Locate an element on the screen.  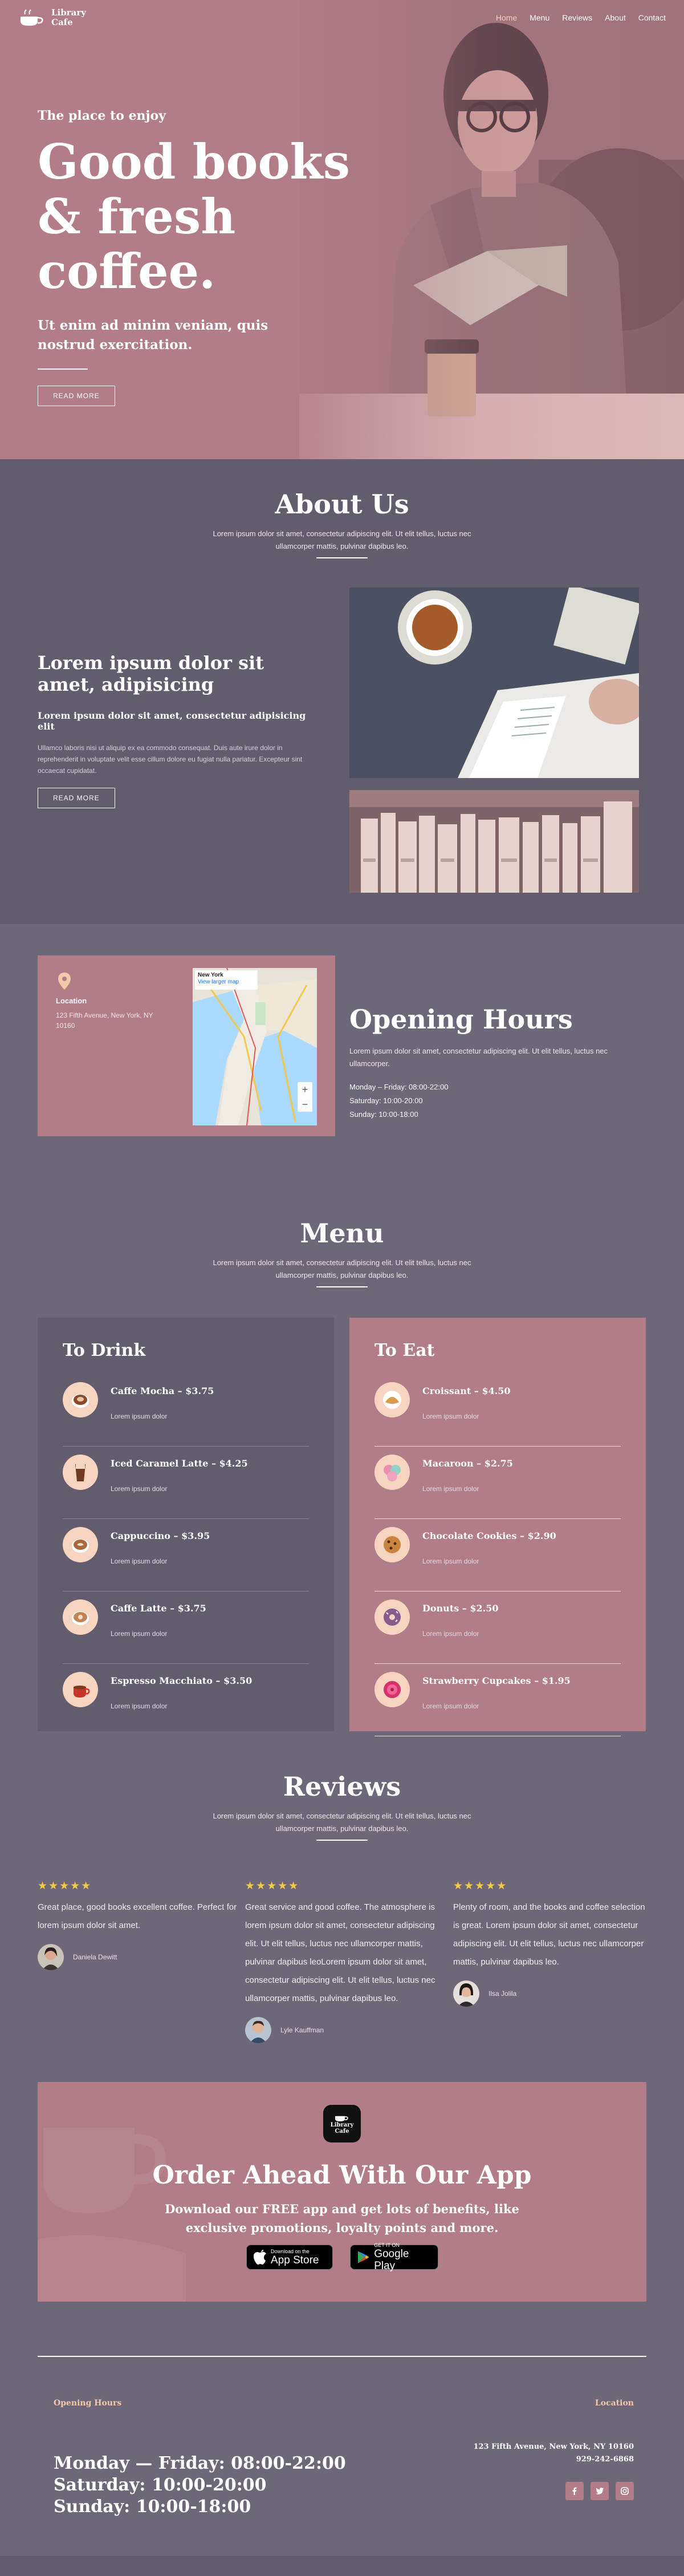
menu-item: Caffe Mocha – $3.75 Lorem ipsum dolor is located at coordinates (186, 1410).